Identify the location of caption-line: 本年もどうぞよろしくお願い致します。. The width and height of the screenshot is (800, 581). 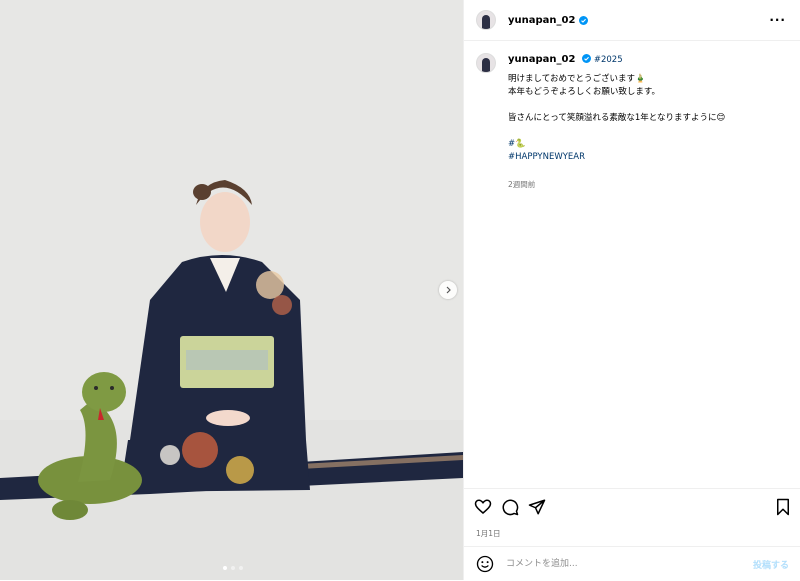
(584, 92).